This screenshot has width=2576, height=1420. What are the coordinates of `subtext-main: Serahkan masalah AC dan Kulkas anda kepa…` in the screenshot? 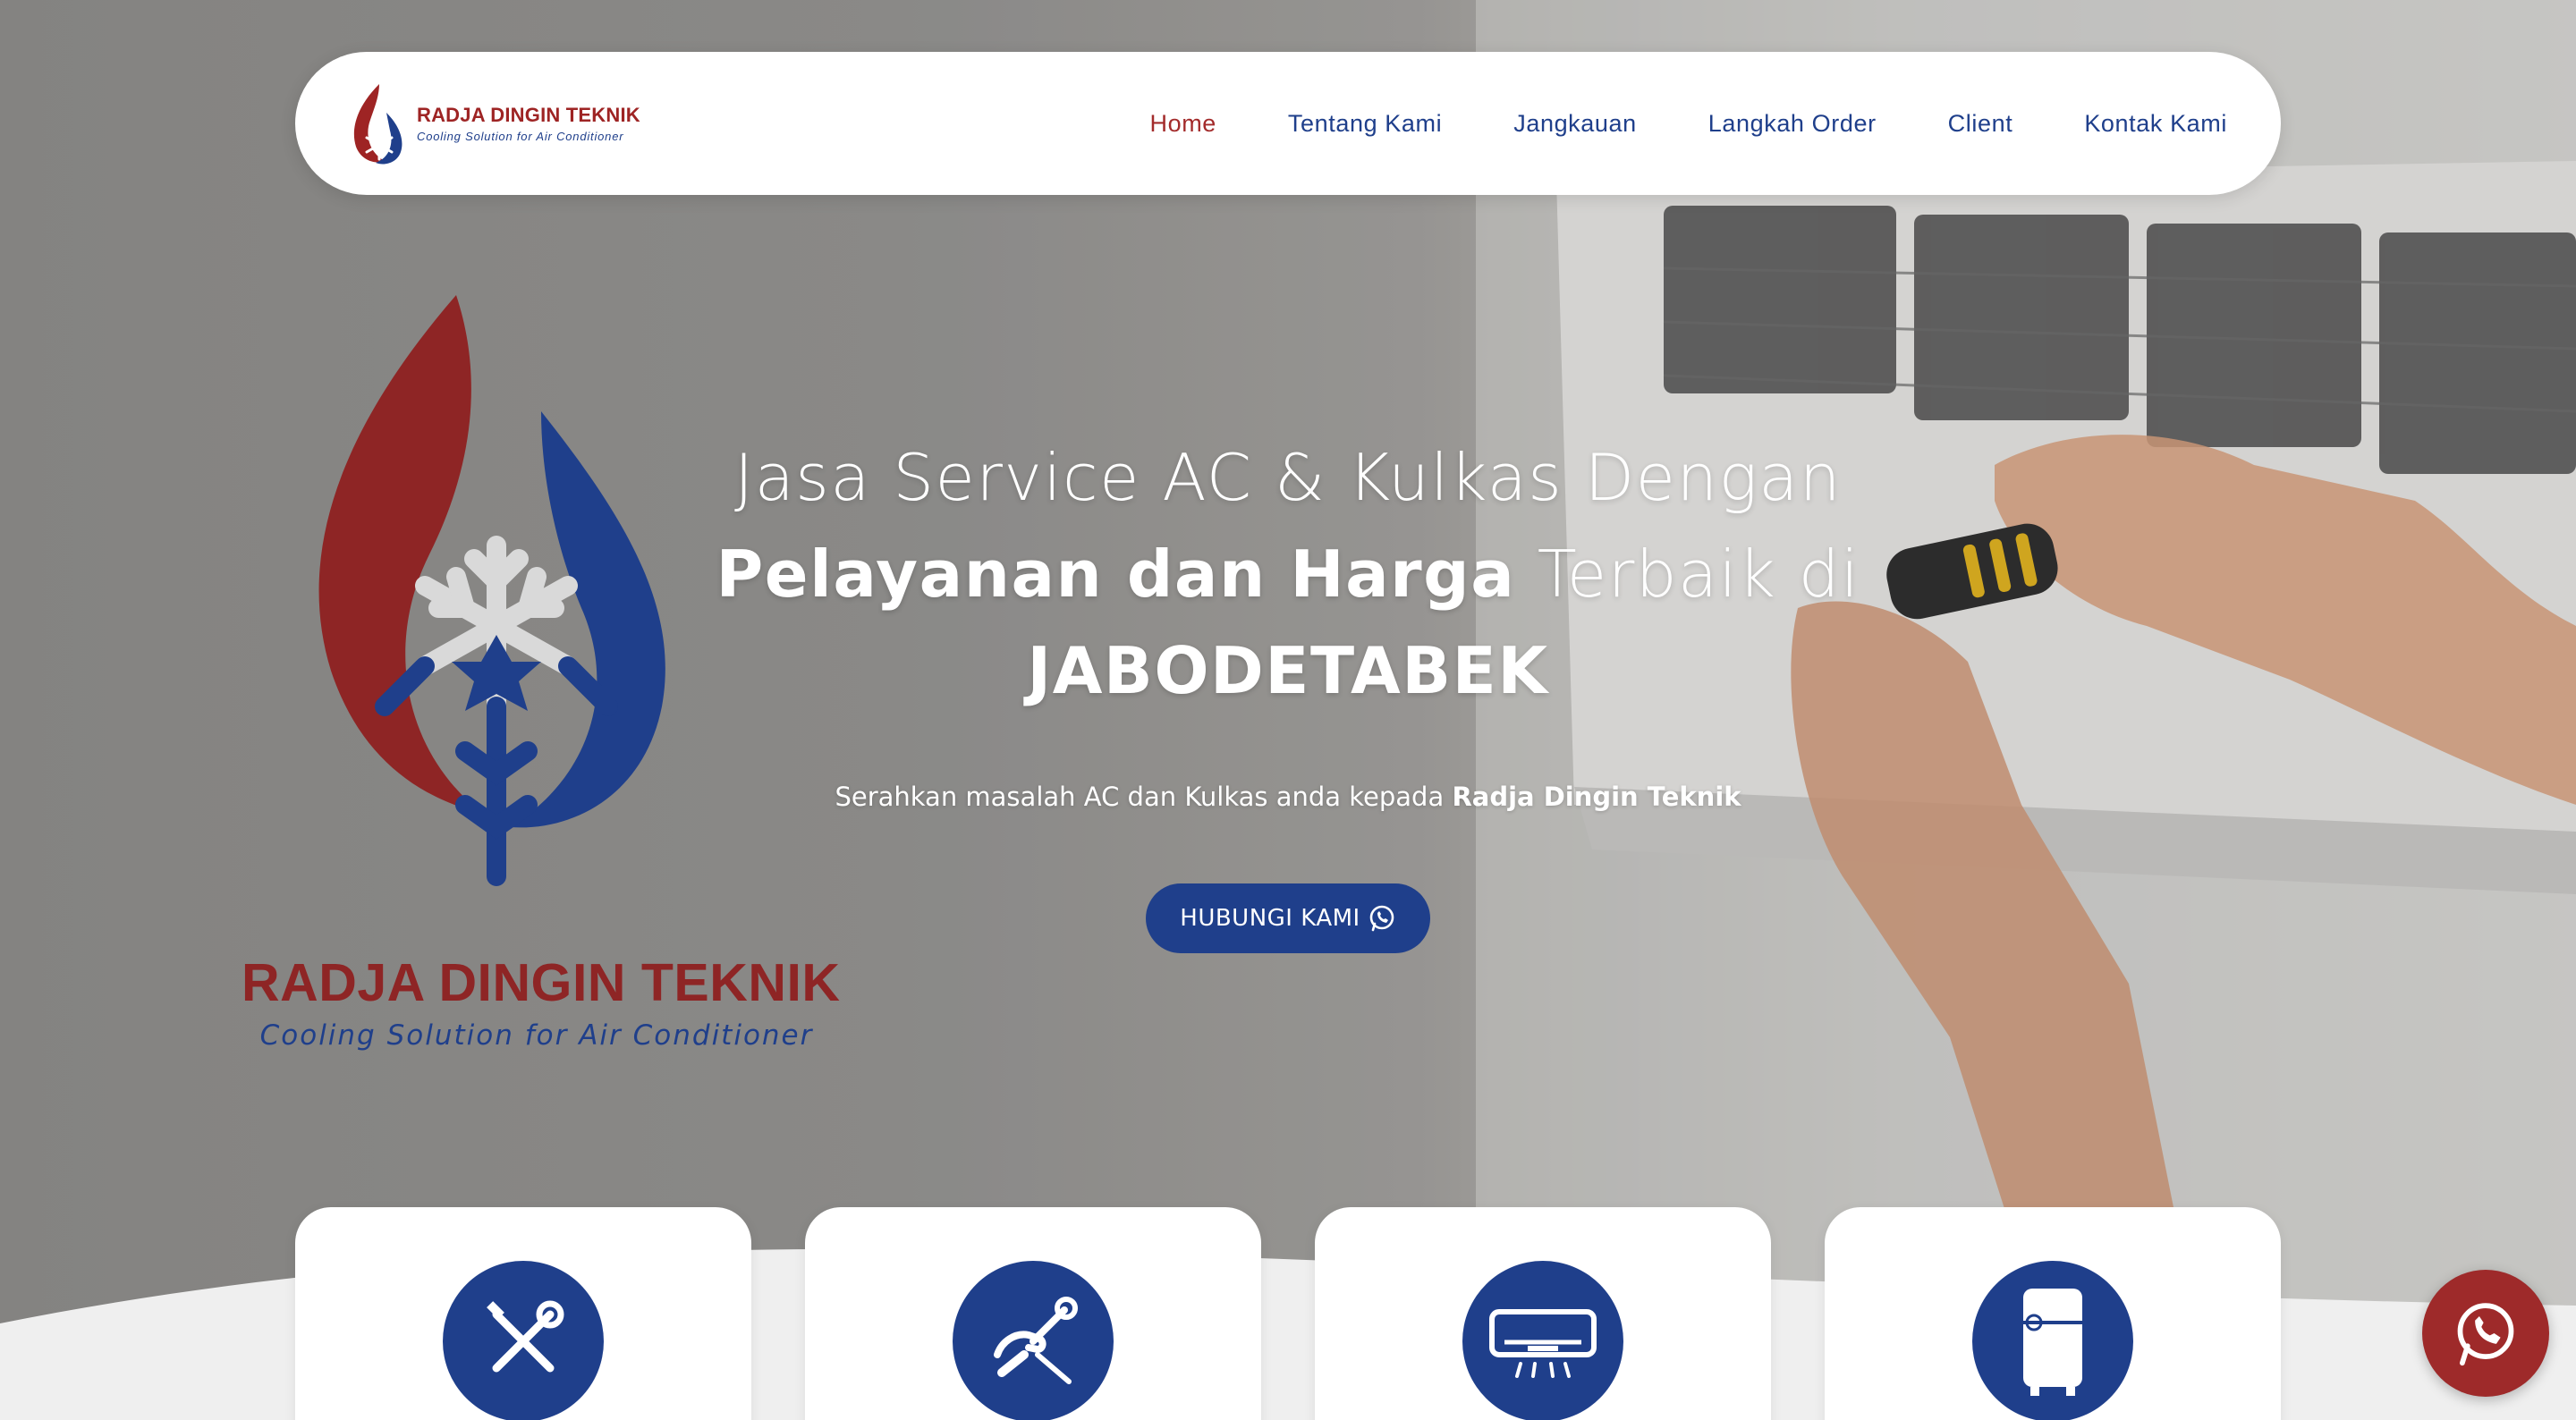 It's located at (1140, 797).